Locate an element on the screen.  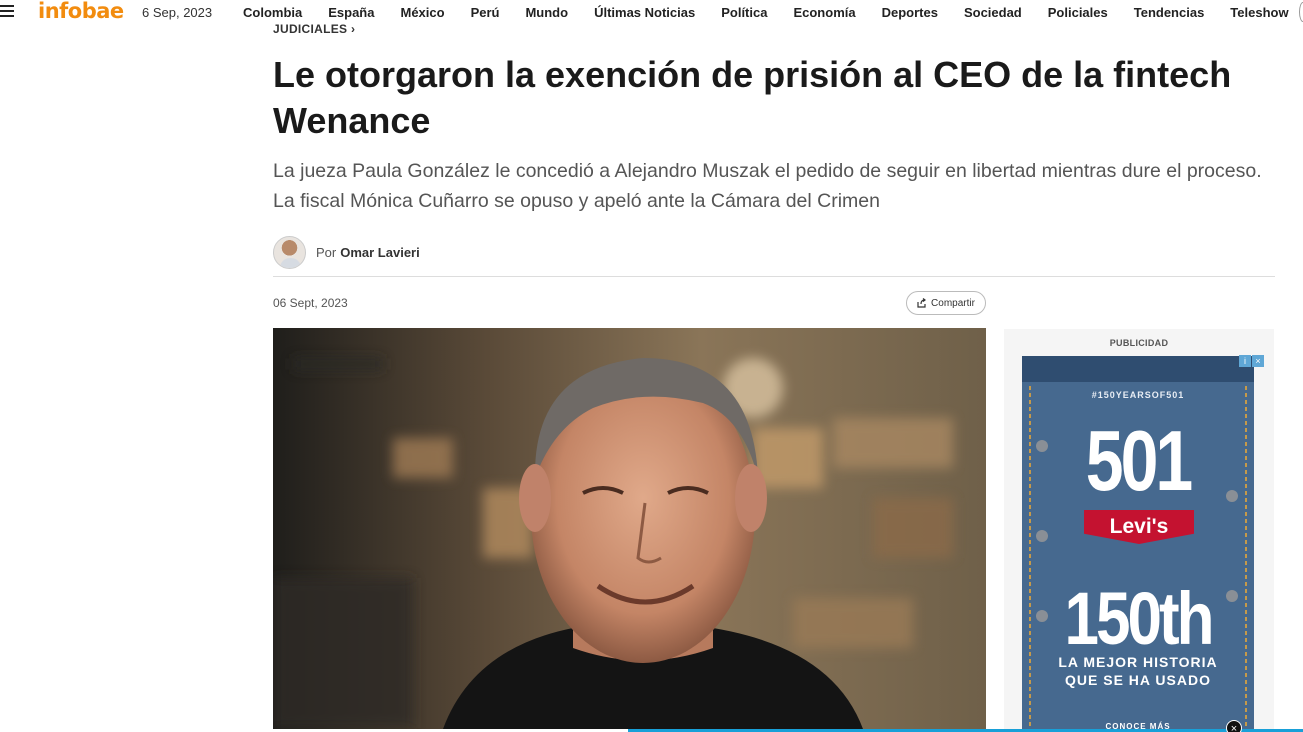
adchoices-close-icon: × is located at coordinates (1258, 361).